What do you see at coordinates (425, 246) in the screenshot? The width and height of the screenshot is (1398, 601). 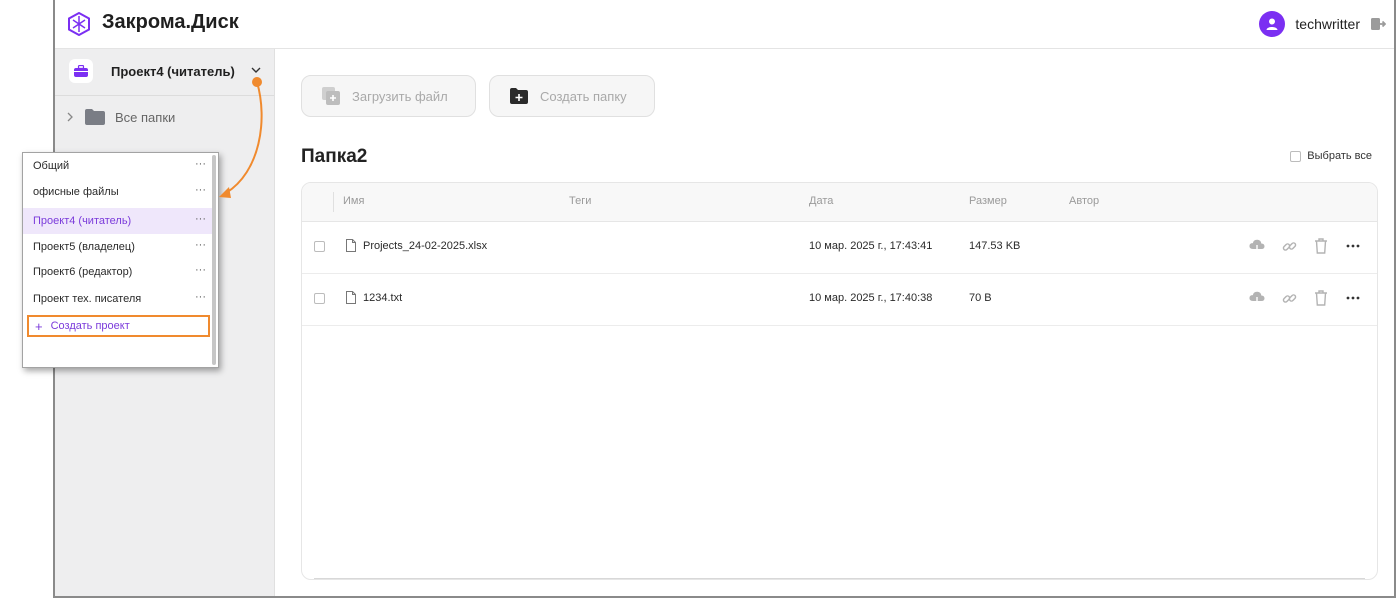 I see `file-name: Projects_24-02-2025.xlsx` at bounding box center [425, 246].